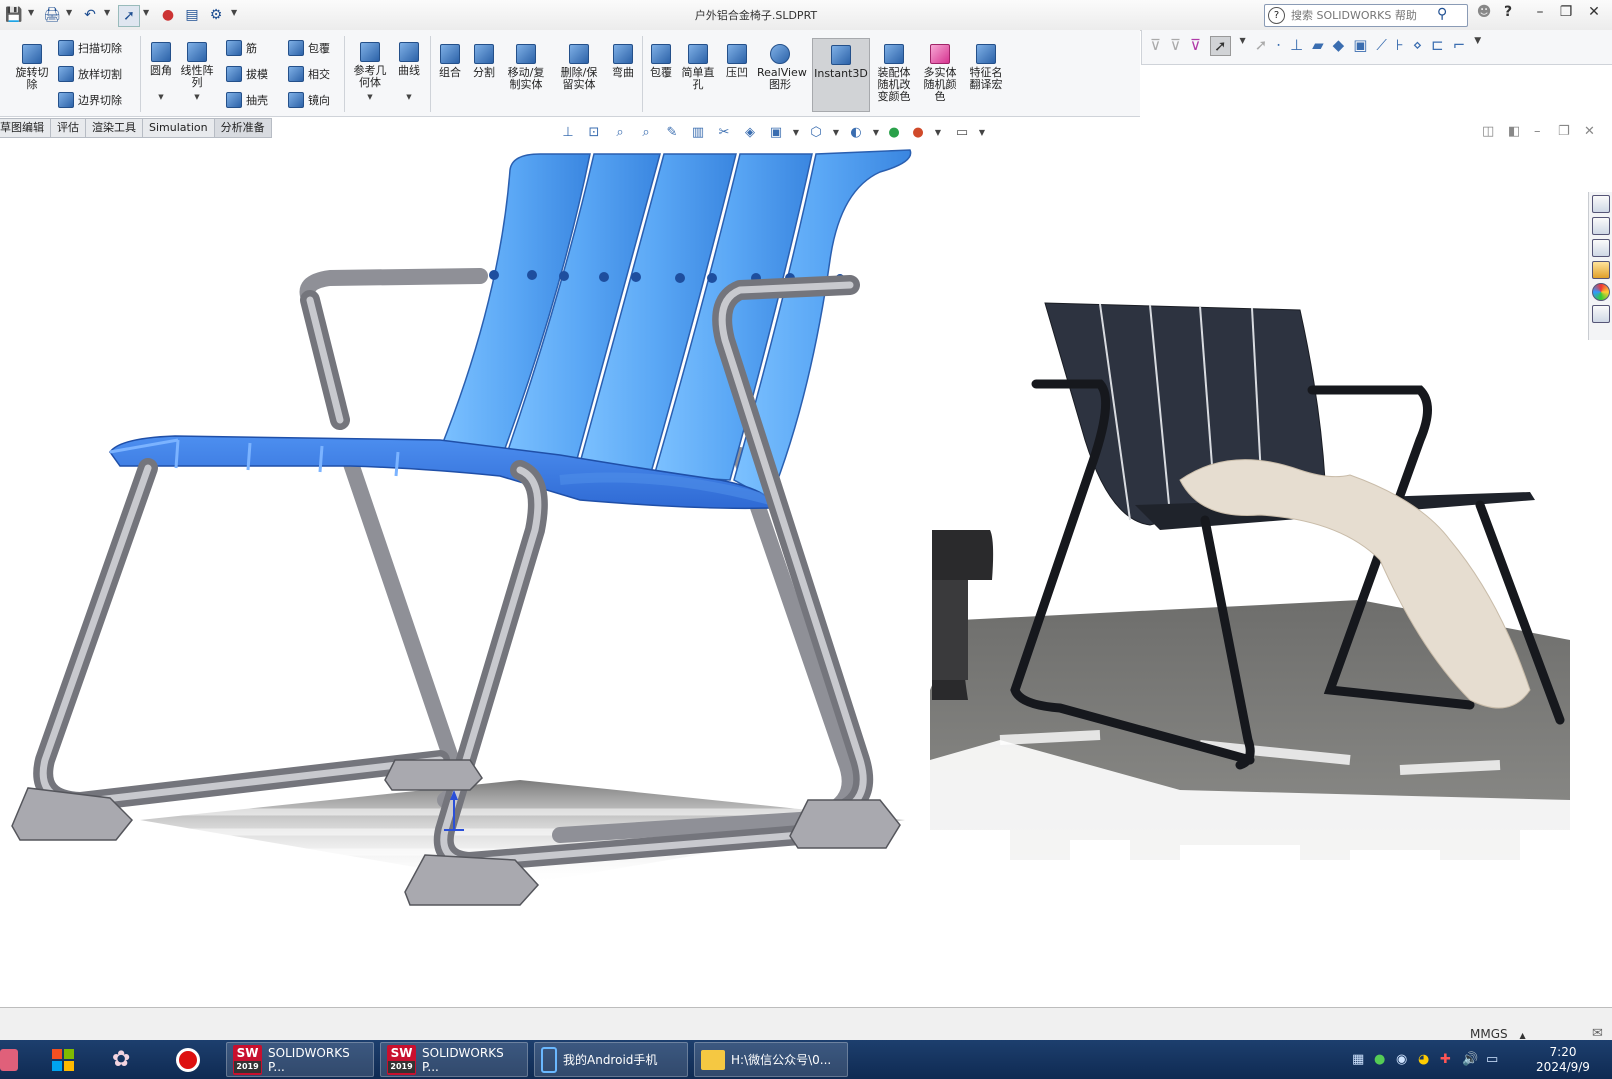 The image size is (1612, 1079). Describe the element at coordinates (1470, 1059) in the screenshot. I see `volume-icon: 🔊` at that location.